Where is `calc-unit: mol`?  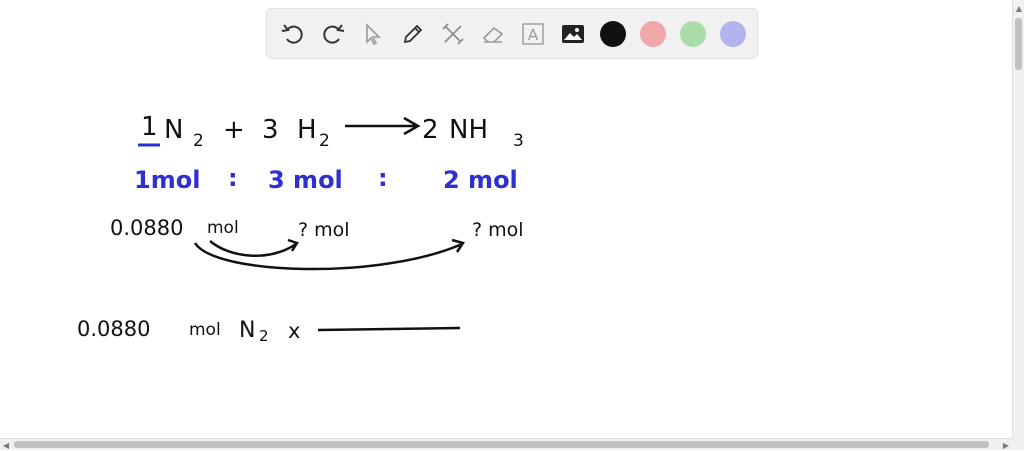 calc-unit: mol is located at coordinates (205, 330).